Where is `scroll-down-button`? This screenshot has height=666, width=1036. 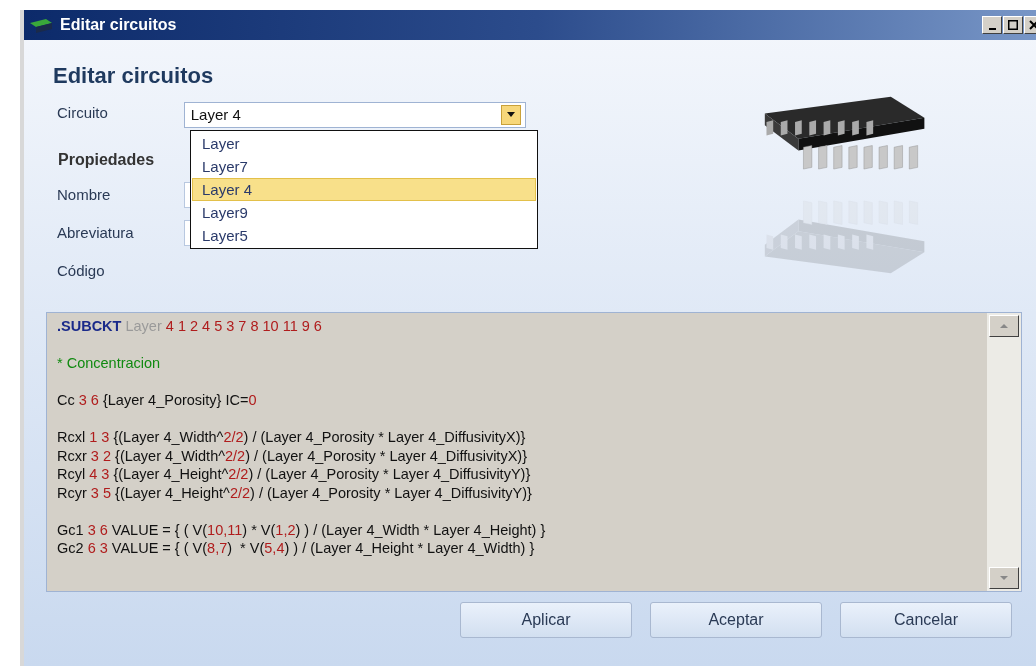
scroll-down-button is located at coordinates (1004, 578).